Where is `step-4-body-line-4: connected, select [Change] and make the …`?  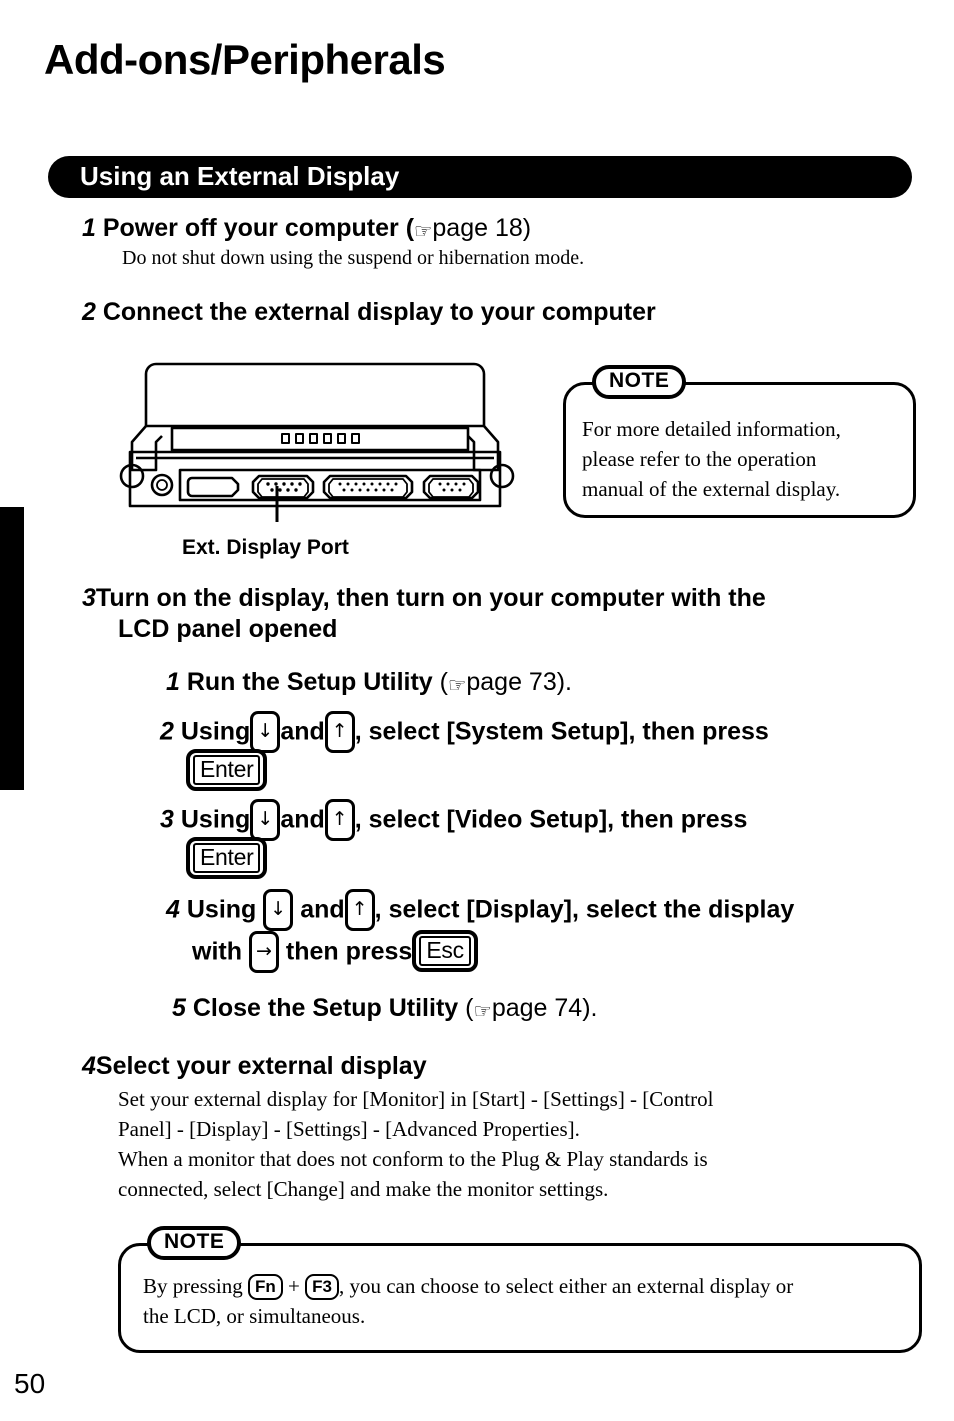 step-4-body-line-4: connected, select [Change] and make the … is located at coordinates (363, 1189).